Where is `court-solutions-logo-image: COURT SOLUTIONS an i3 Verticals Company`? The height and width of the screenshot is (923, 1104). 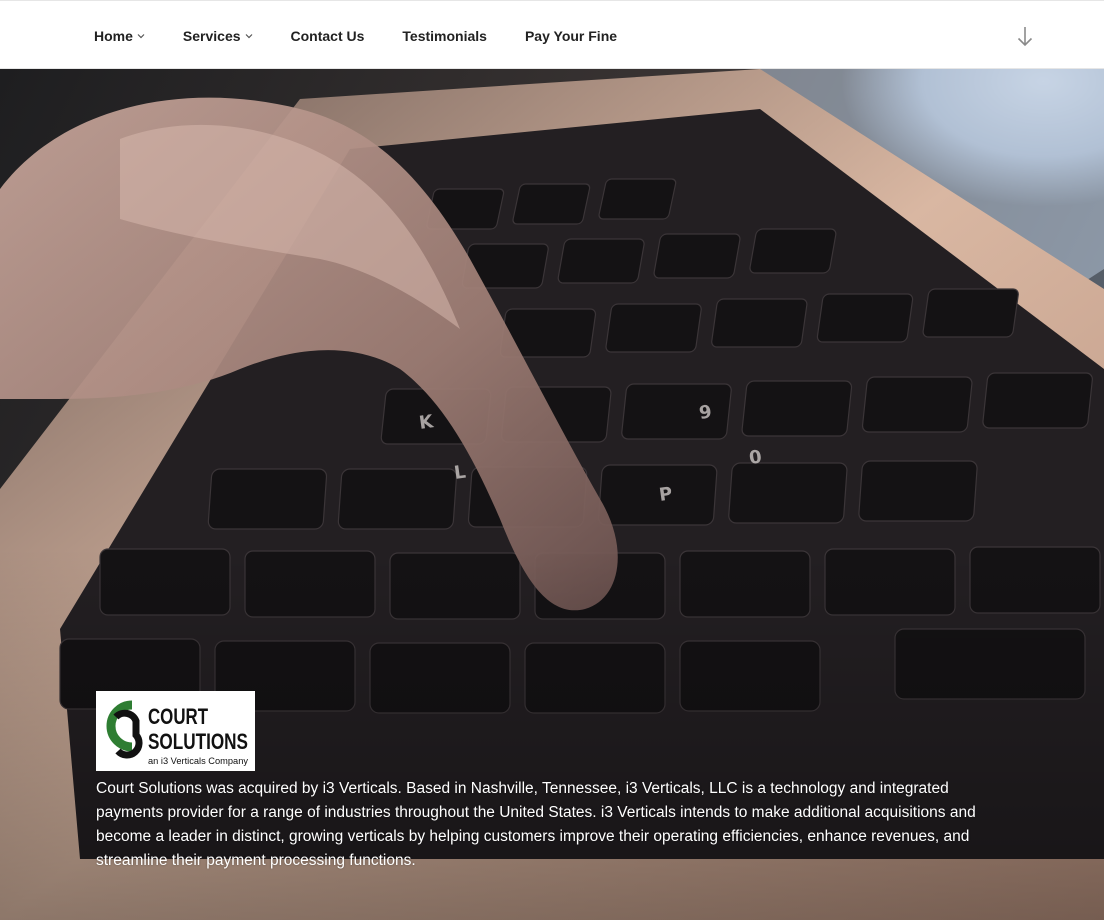 court-solutions-logo-image: COURT SOLUTIONS an i3 Verticals Company is located at coordinates (177, 733).